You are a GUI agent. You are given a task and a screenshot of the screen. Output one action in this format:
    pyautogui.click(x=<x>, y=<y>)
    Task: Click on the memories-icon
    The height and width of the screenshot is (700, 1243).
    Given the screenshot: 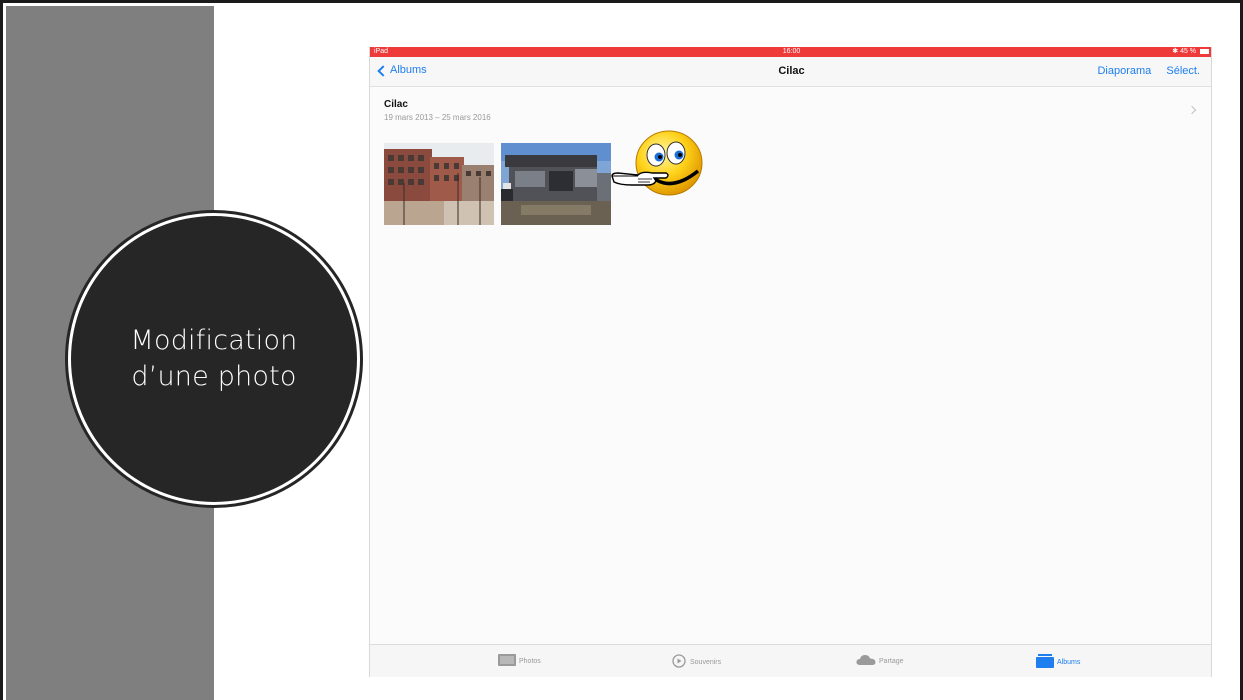 What is the action you would take?
    pyautogui.click(x=679, y=662)
    